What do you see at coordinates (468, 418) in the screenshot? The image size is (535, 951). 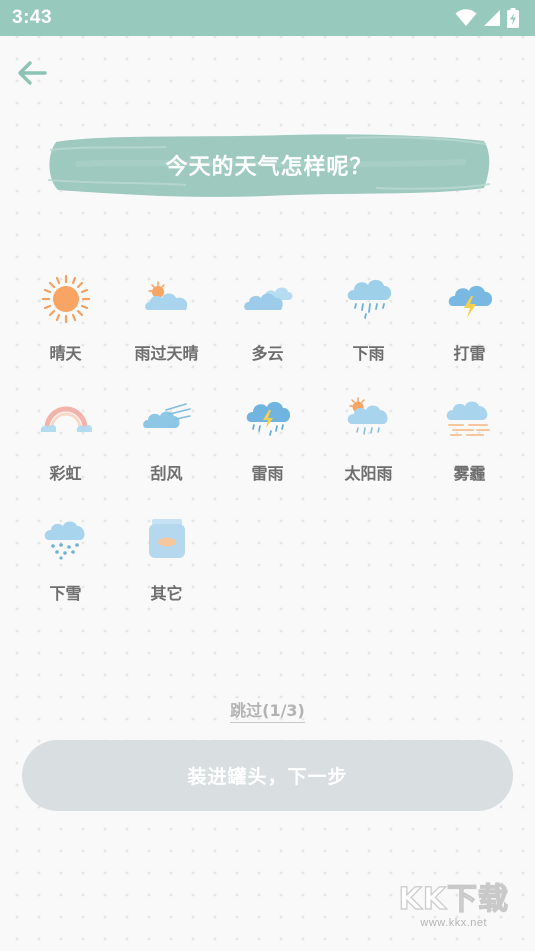 I see `smog-icon` at bounding box center [468, 418].